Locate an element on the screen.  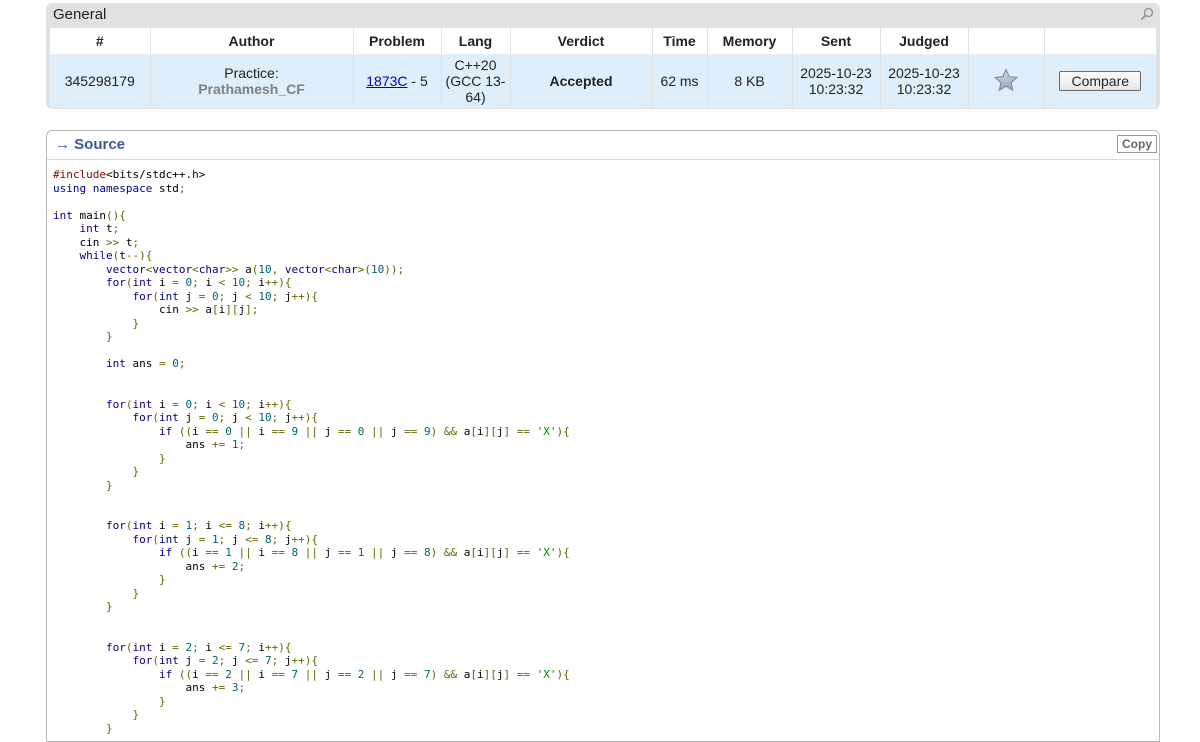
memory-cell: 8 KB is located at coordinates (750, 81).